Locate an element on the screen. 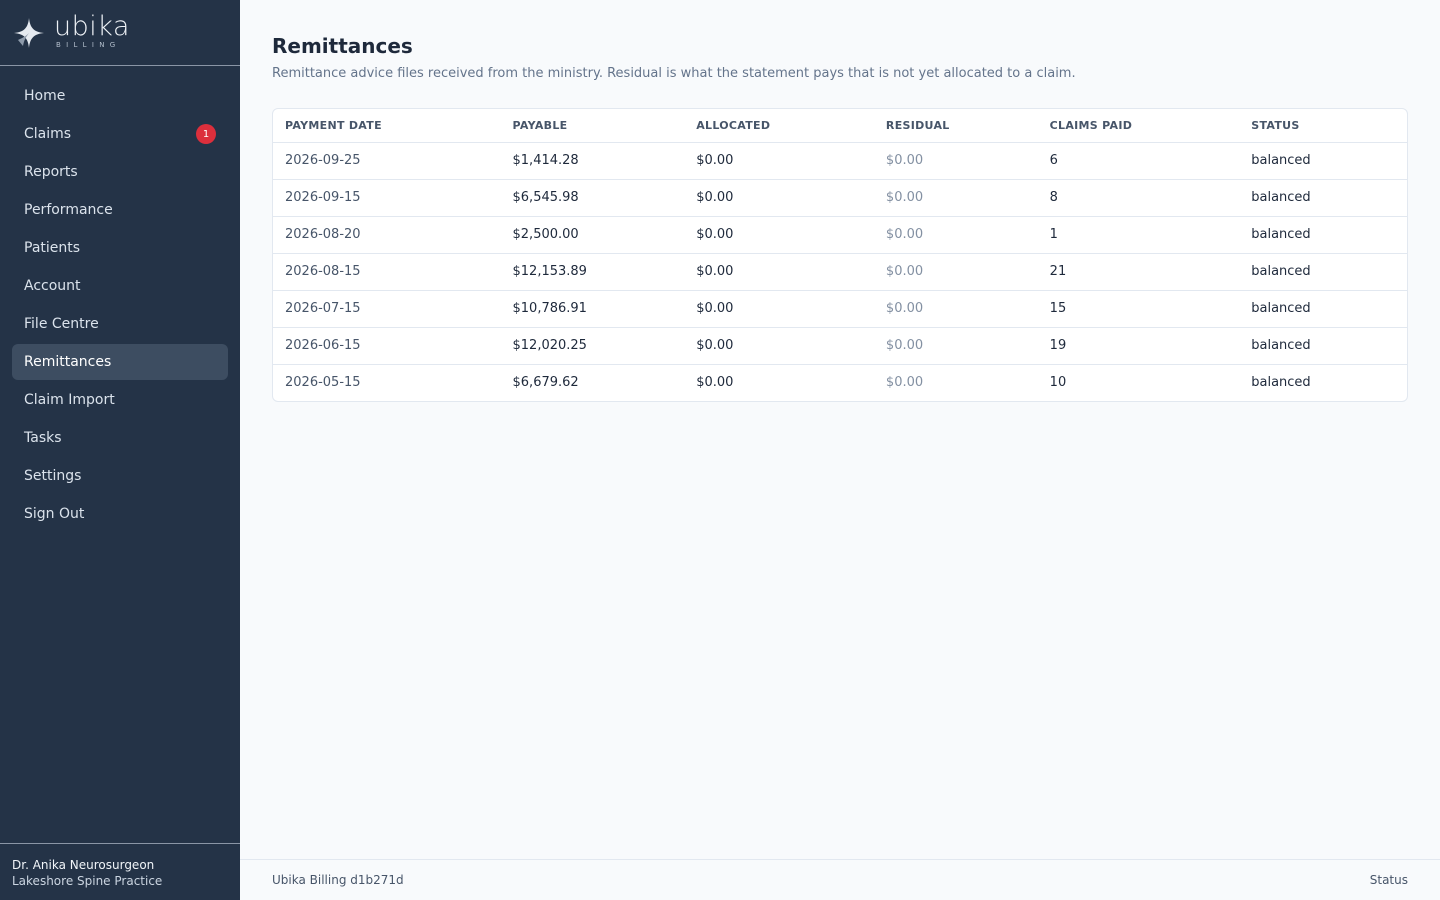 Image resolution: width=1440 pixels, height=900 pixels. cell-payable: $10,786.91 is located at coordinates (592, 309).